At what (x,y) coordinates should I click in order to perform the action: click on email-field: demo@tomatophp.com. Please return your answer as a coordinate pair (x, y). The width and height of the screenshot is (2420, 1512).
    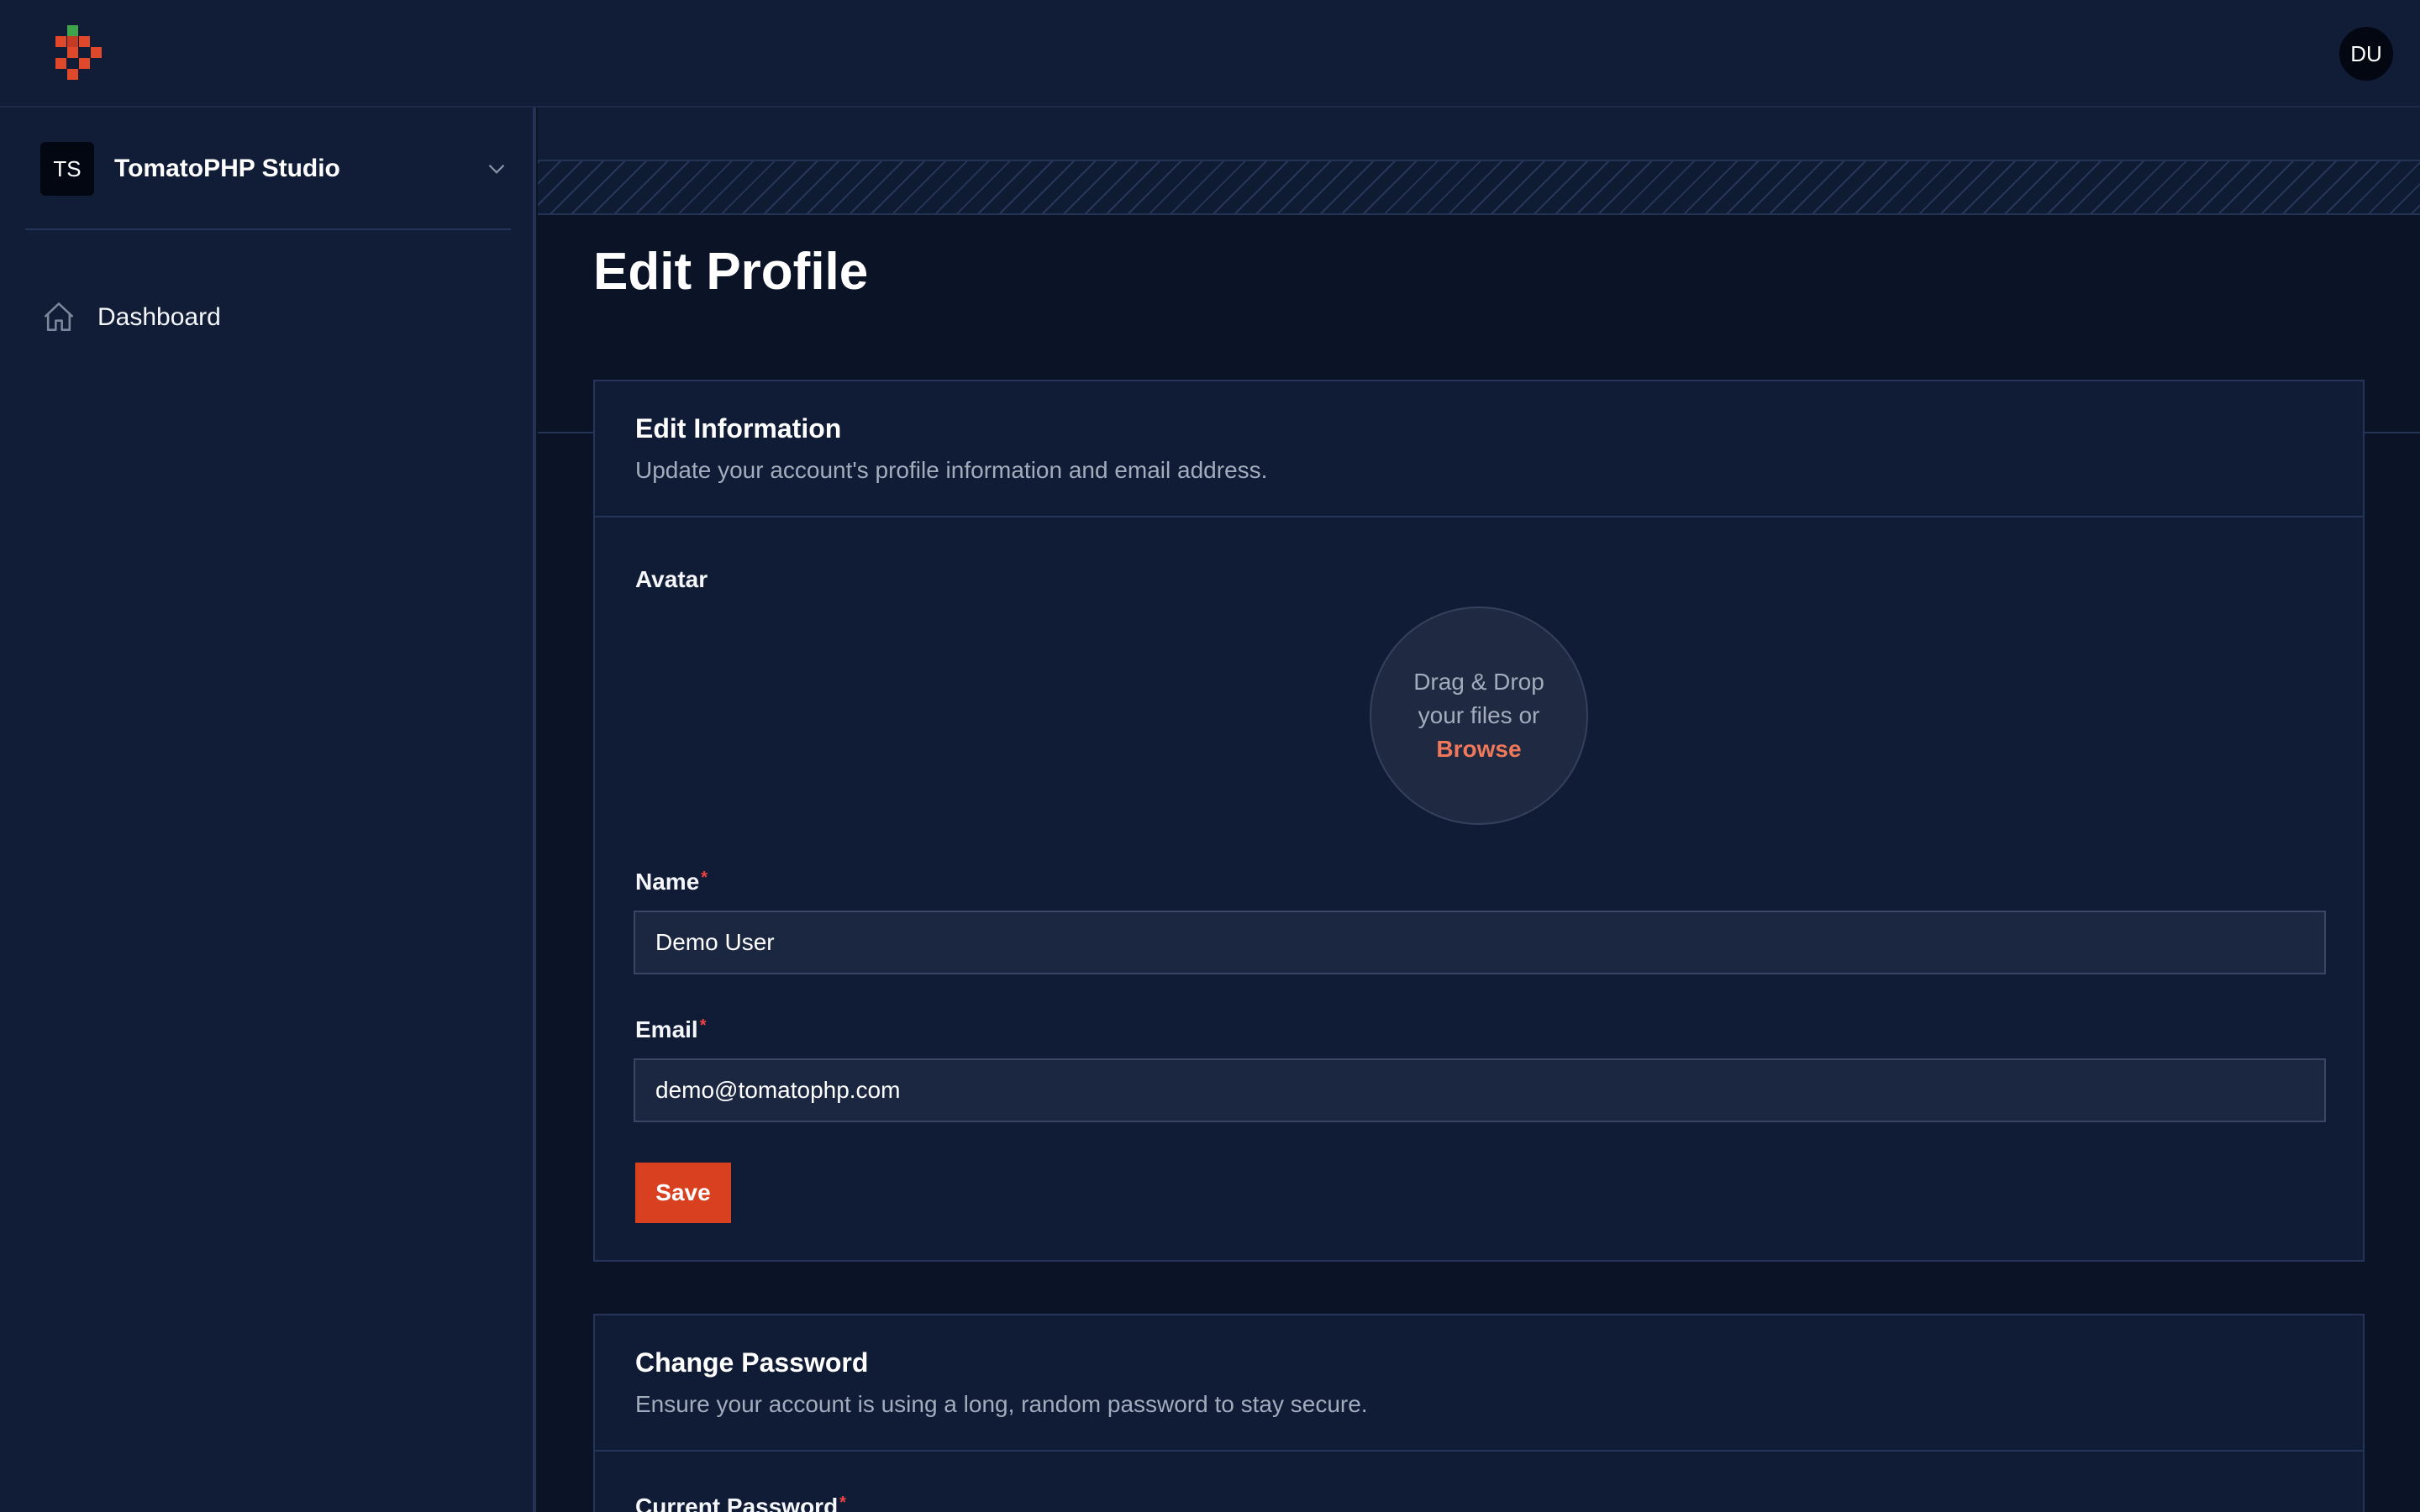
    Looking at the image, I should click on (1480, 1090).